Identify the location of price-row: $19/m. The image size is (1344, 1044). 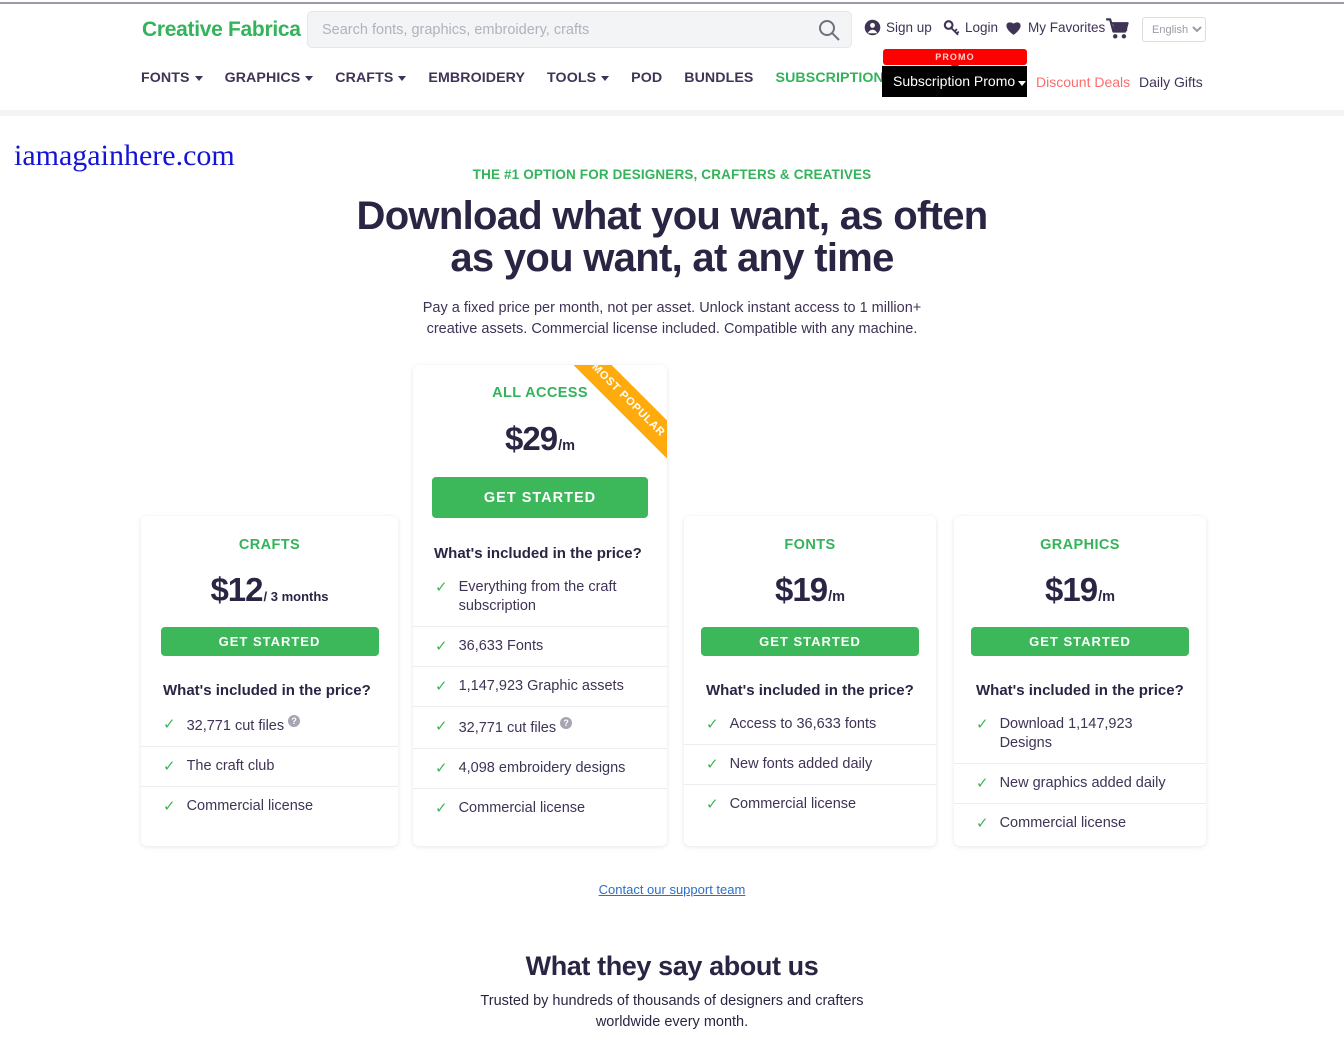
(1080, 590).